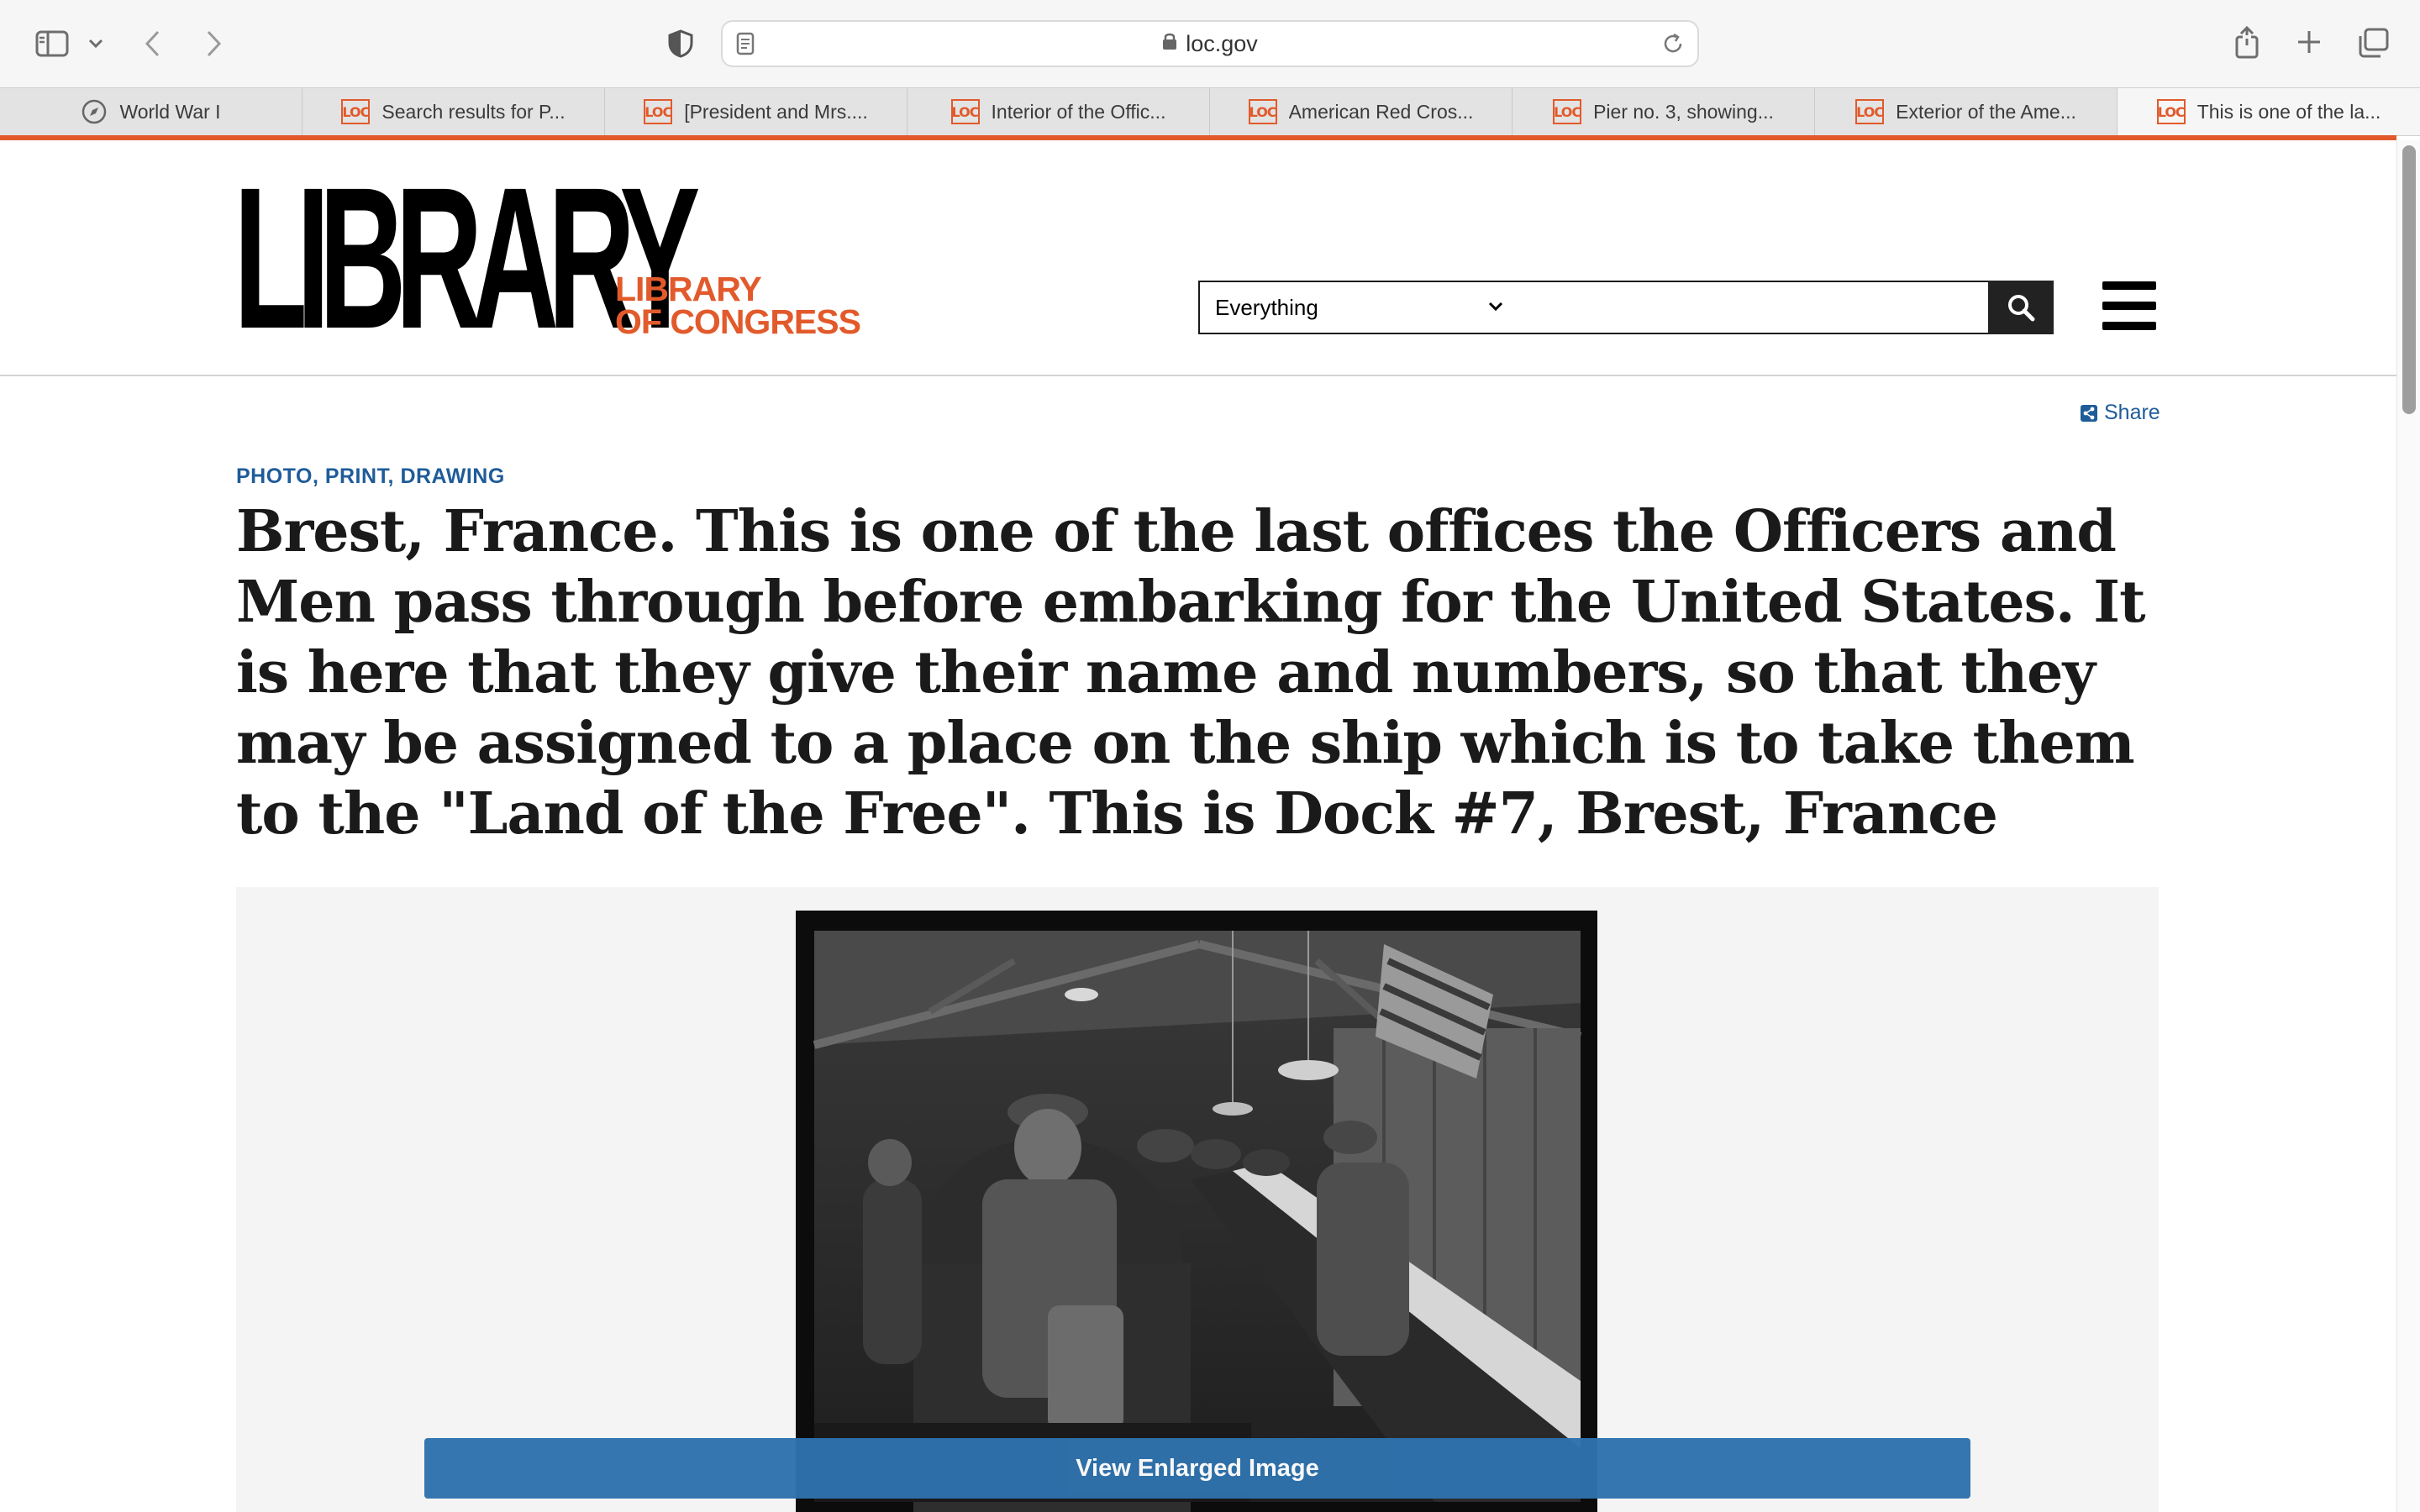  I want to click on sidebar-toggle-icon, so click(52, 43).